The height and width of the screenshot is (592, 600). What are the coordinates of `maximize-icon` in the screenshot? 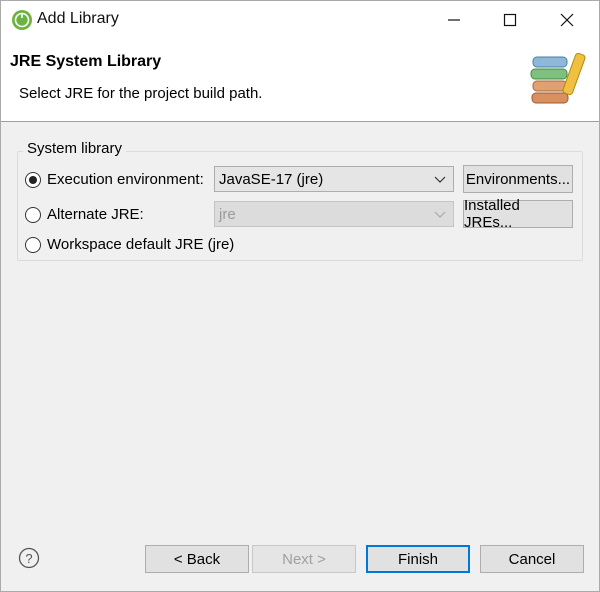 It's located at (510, 20).